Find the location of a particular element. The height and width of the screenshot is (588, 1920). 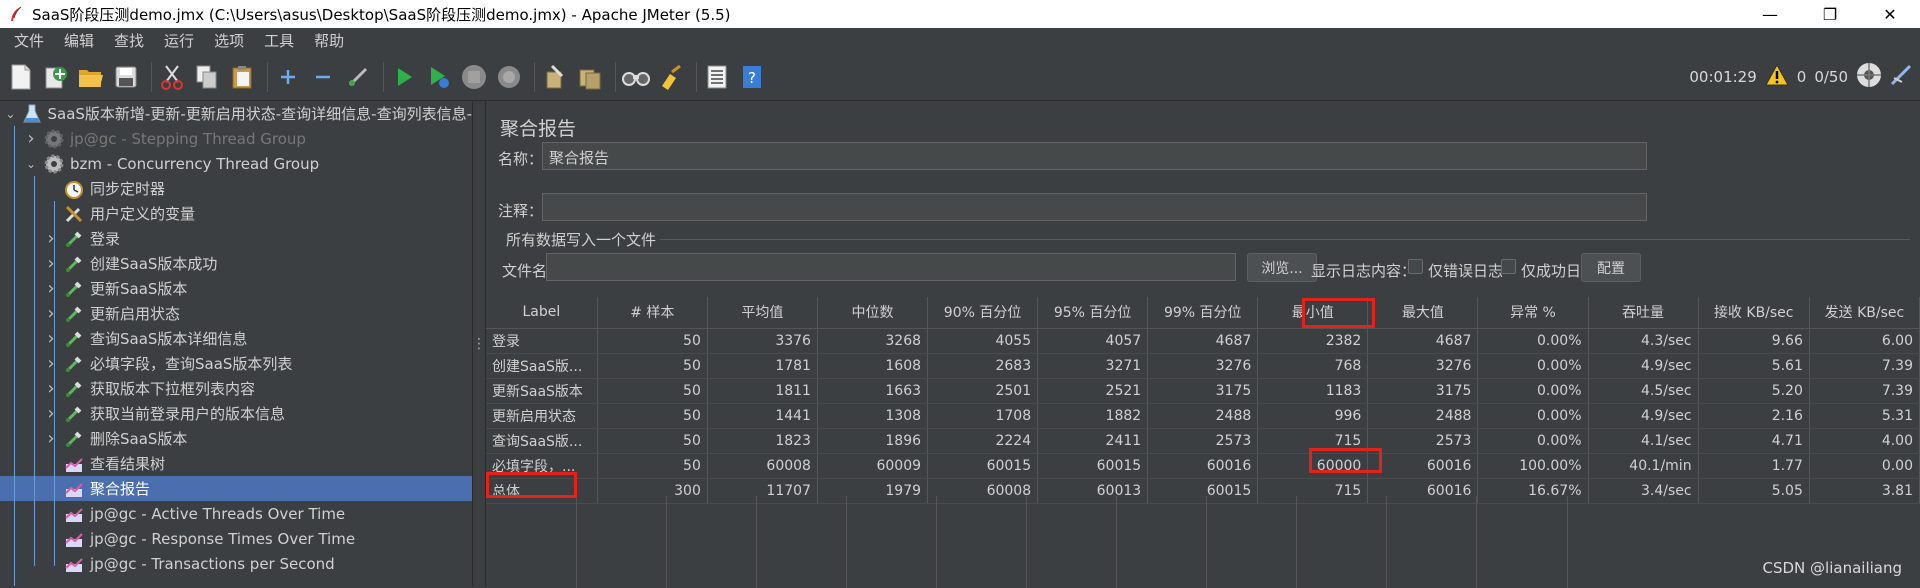

templates-icon is located at coordinates (56, 77).